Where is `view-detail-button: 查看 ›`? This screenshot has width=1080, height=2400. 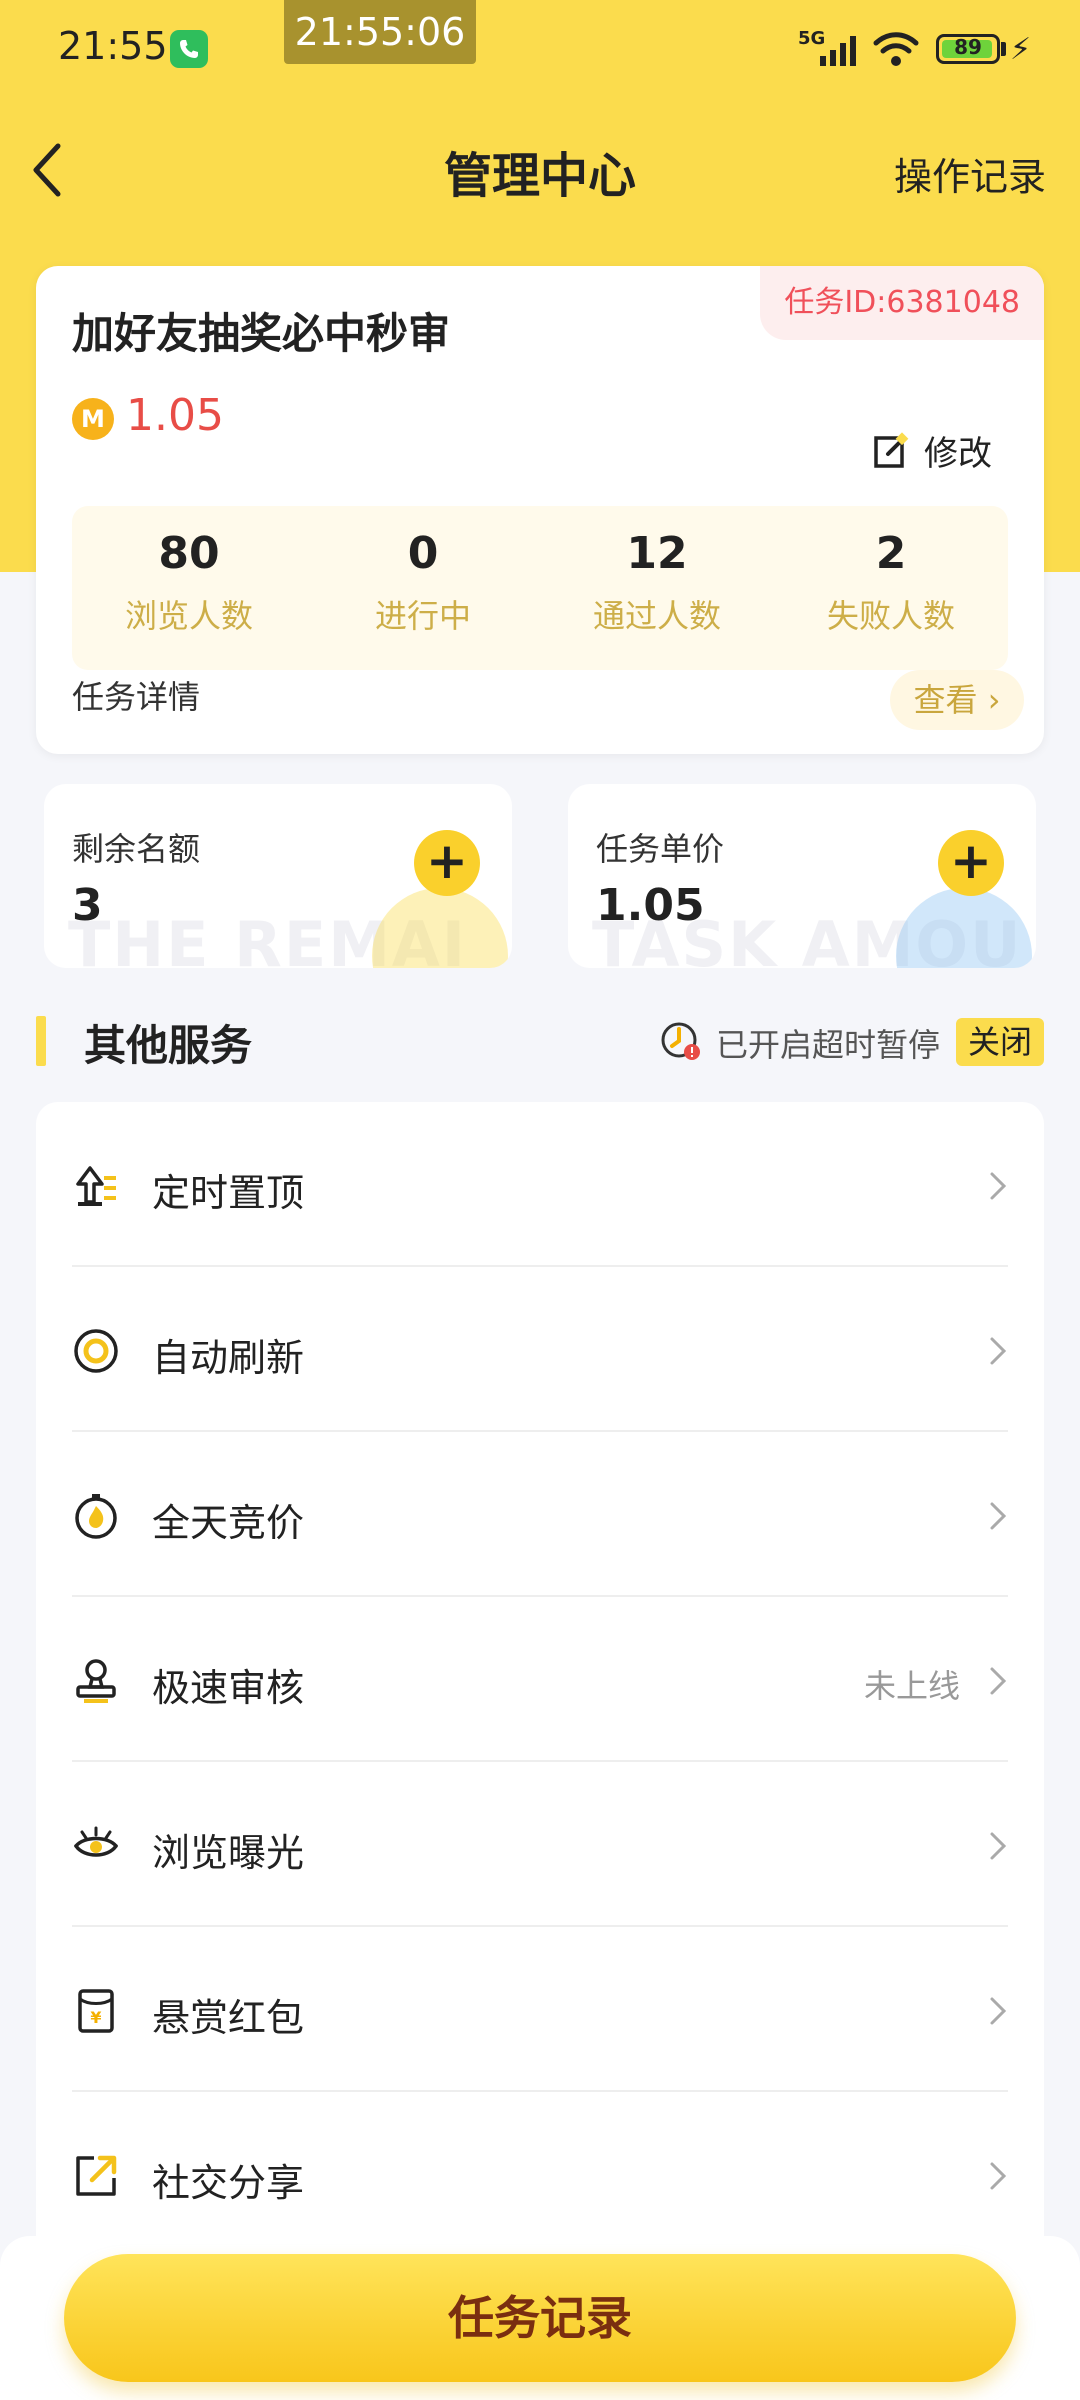
view-detail-button: 查看 › is located at coordinates (957, 700).